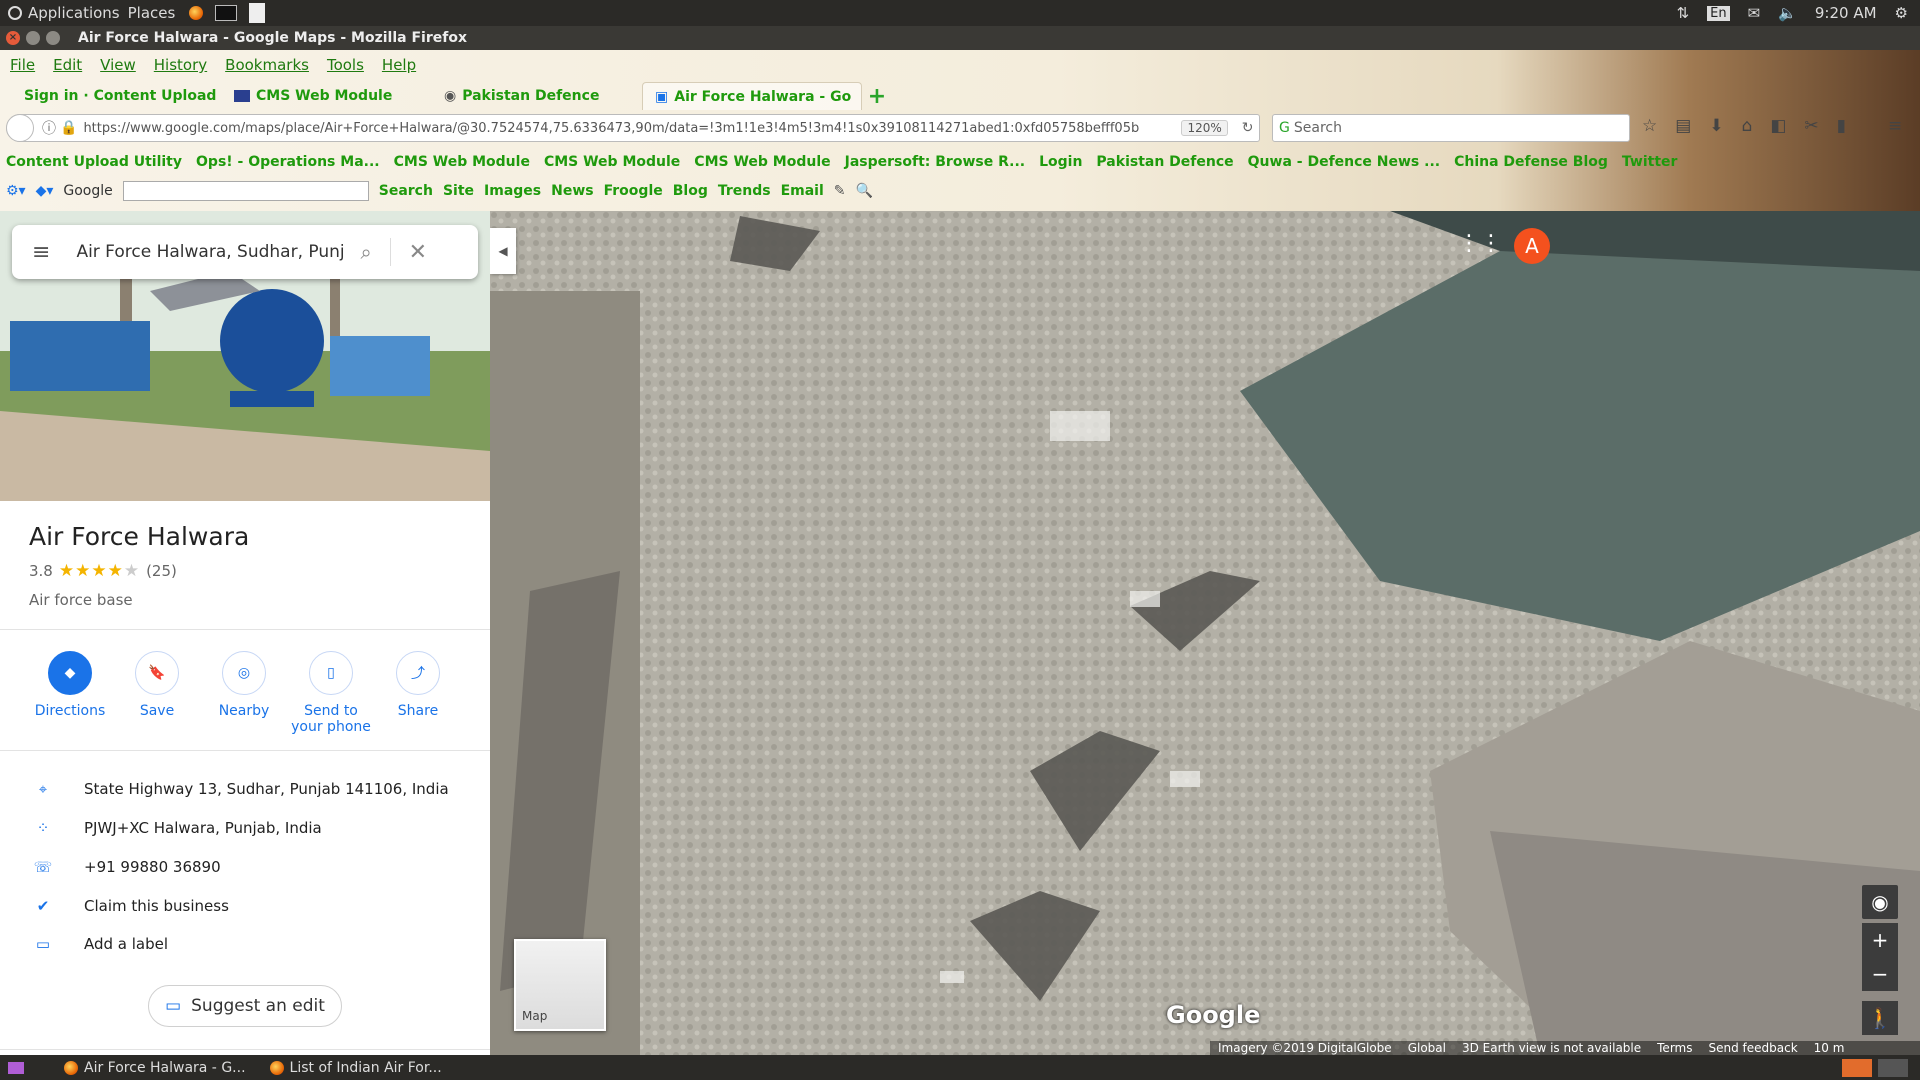 This screenshot has width=1920, height=1080. I want to click on phone-row: ☏ +91 99880 36890, so click(248, 867).